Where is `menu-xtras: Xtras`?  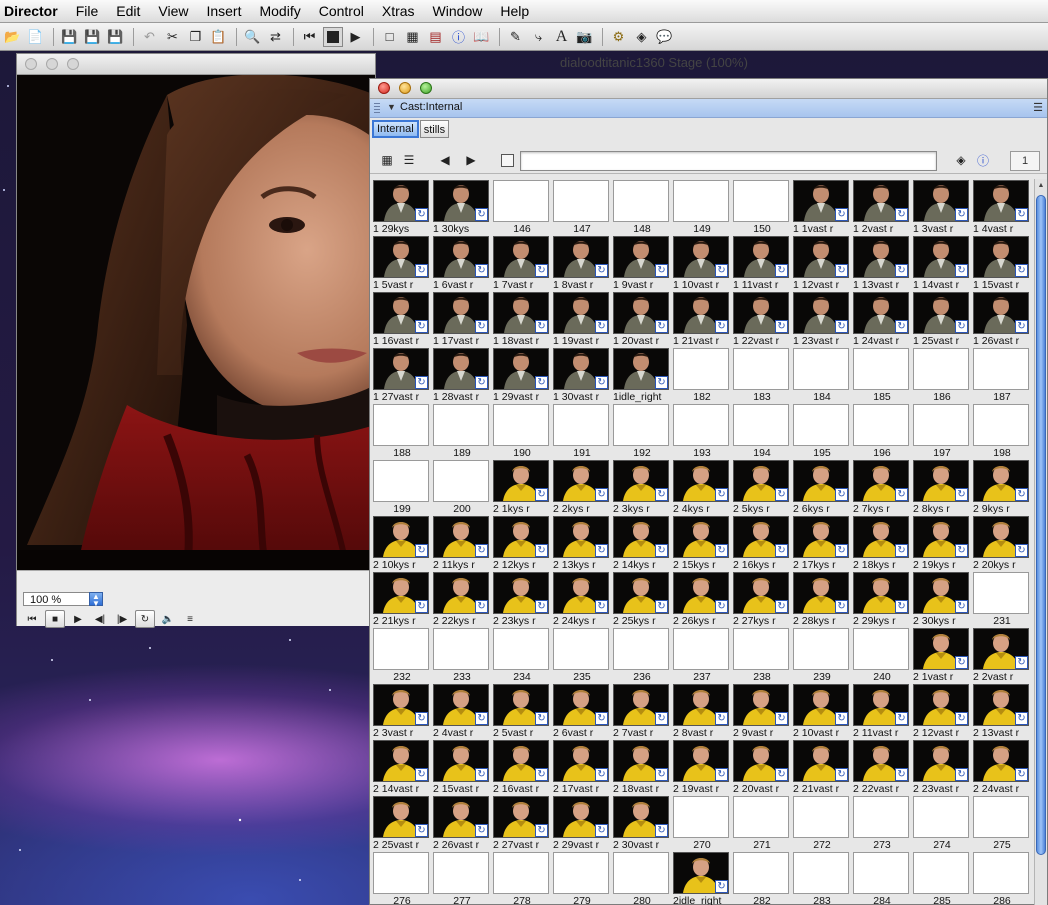
menu-xtras: Xtras is located at coordinates (398, 11).